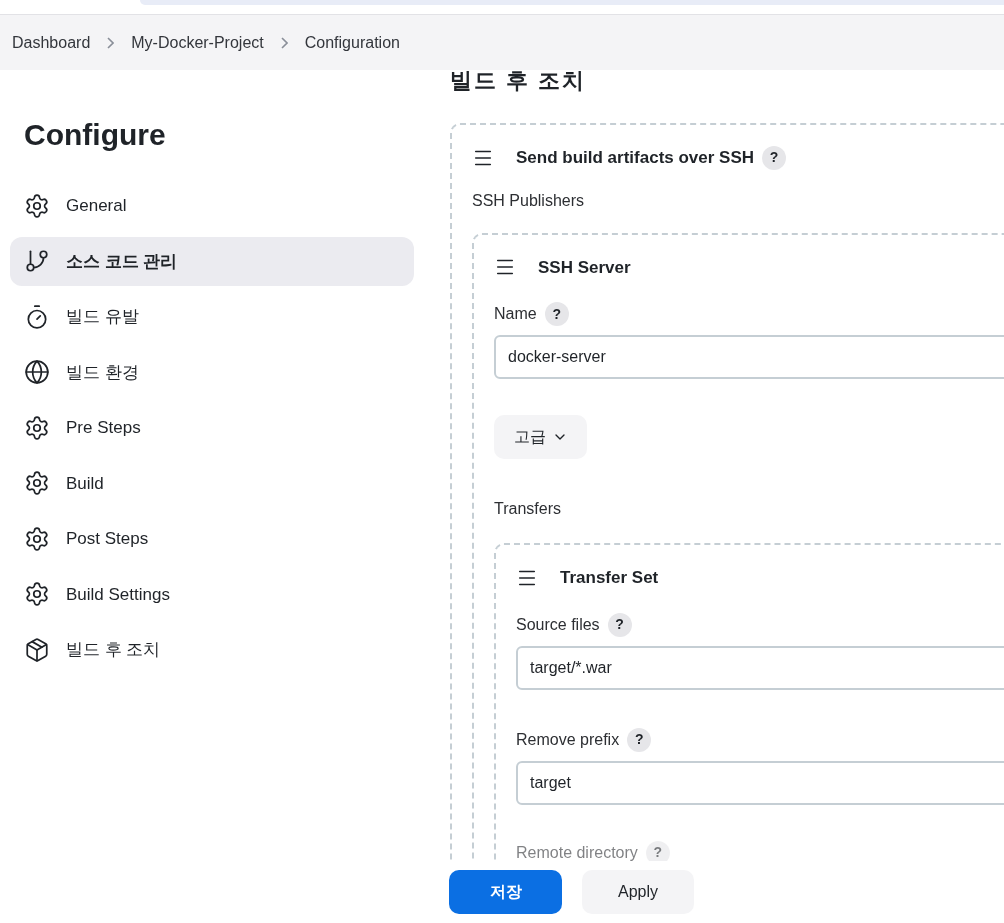  I want to click on panel-title: Transfer Set, so click(609, 578).